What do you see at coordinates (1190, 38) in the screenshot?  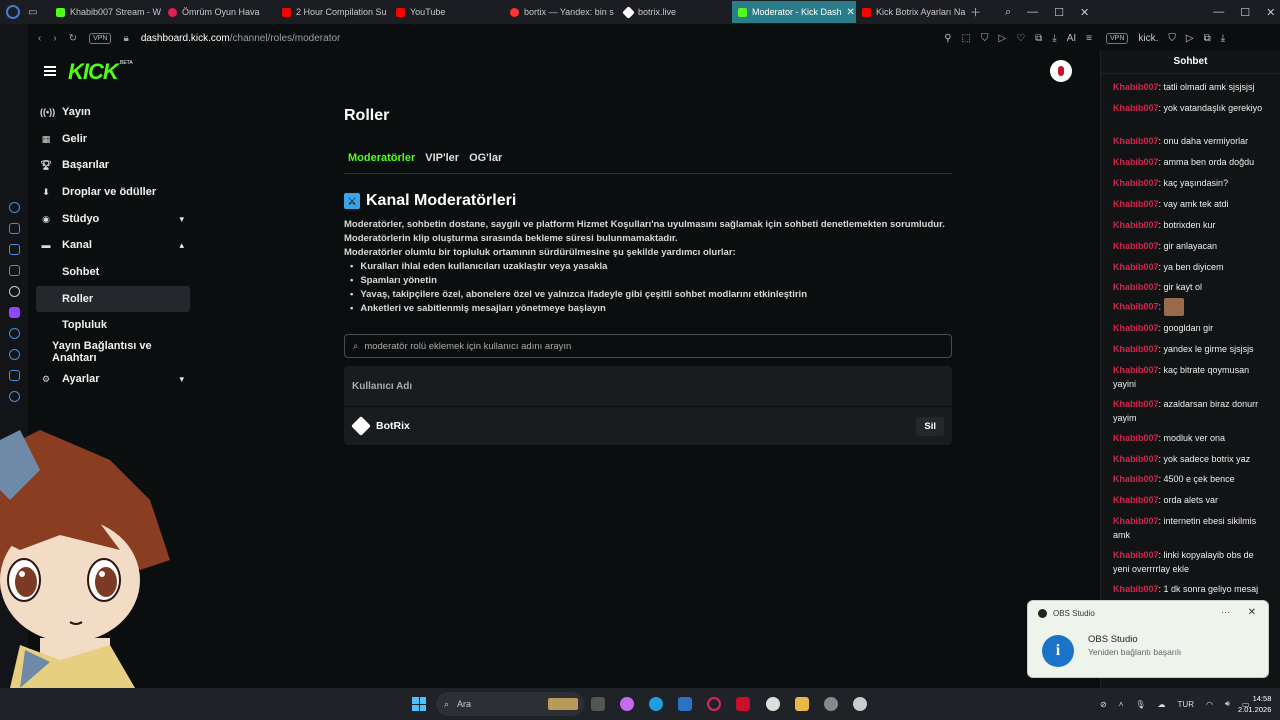 I see `side-play-icon: ▷` at bounding box center [1190, 38].